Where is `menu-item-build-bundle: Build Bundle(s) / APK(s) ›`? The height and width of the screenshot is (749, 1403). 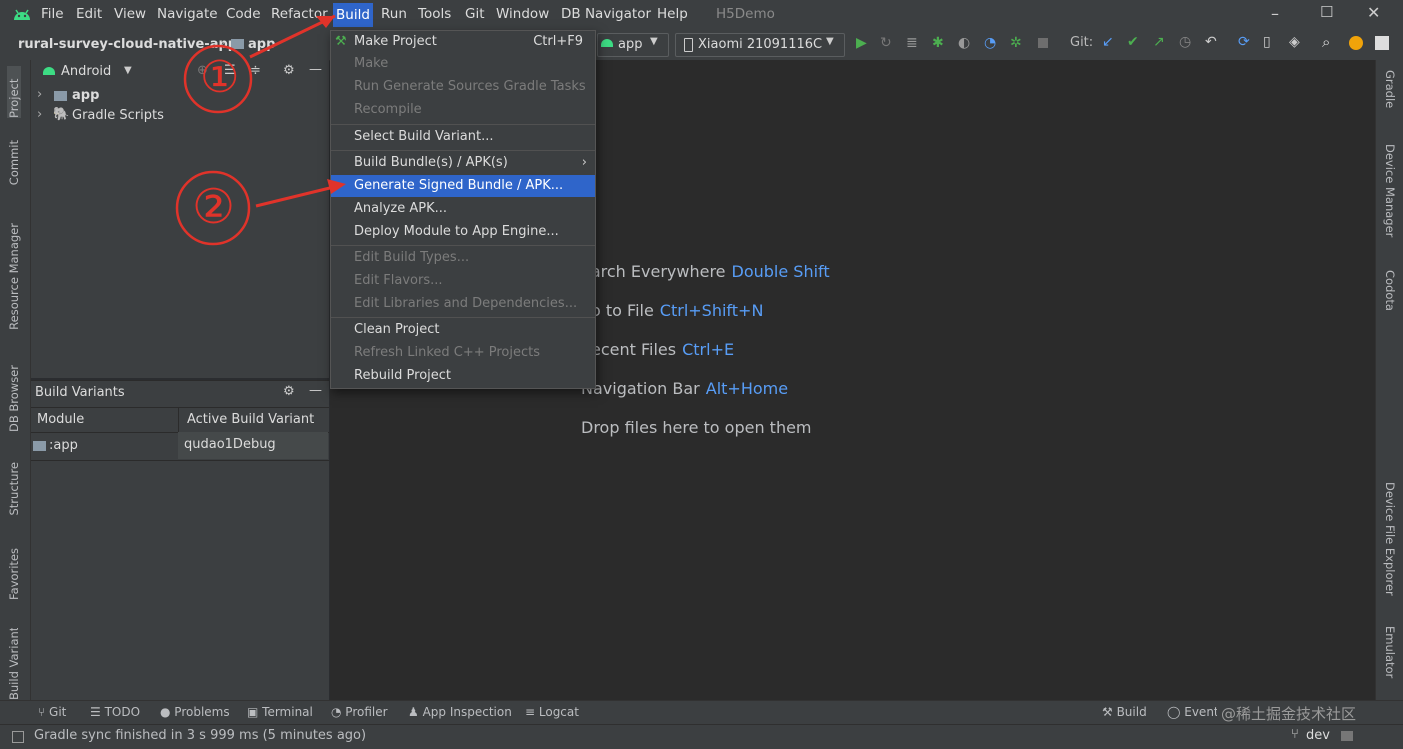
menu-item-build-bundle: Build Bundle(s) / APK(s) › is located at coordinates (463, 163).